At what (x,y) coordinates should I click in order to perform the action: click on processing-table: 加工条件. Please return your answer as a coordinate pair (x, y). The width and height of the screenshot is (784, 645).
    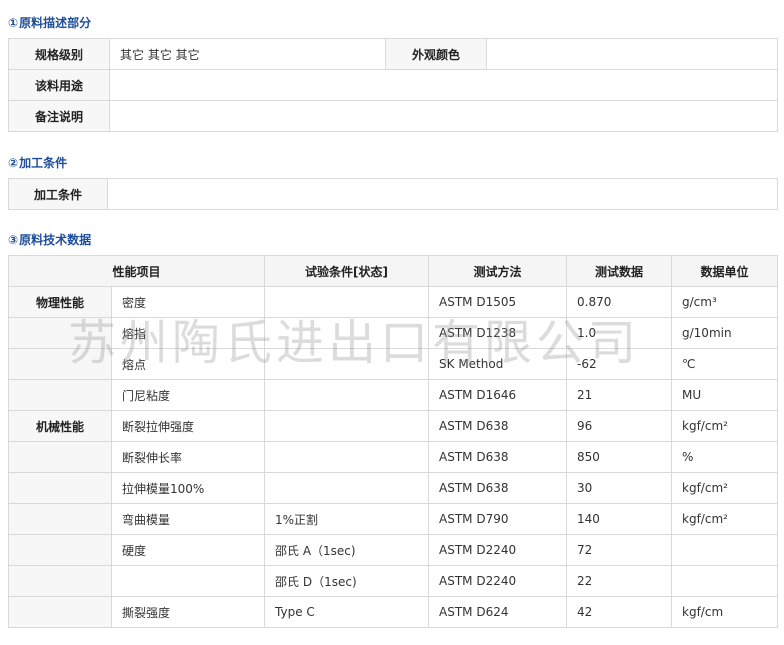
    Looking at the image, I should click on (393, 194).